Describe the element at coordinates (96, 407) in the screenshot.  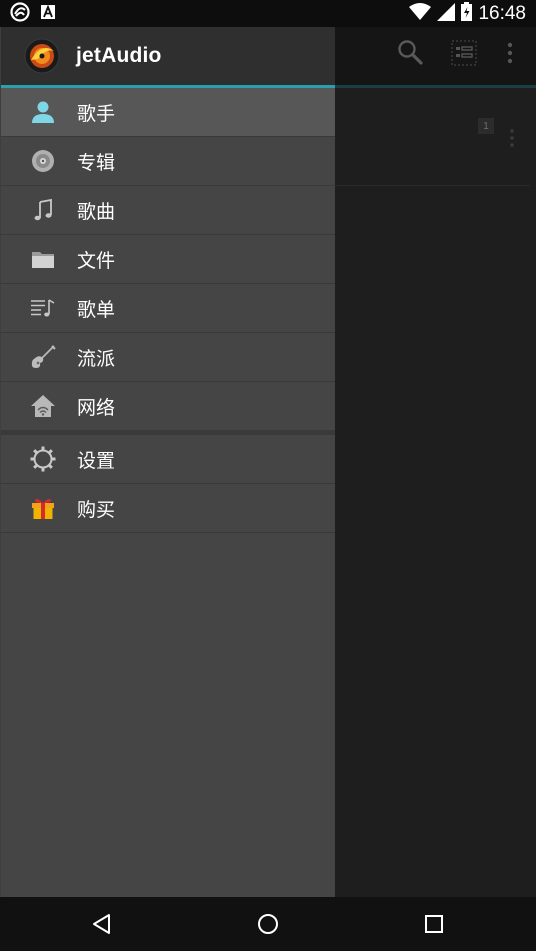
I see `drawer-item-label: 网络` at that location.